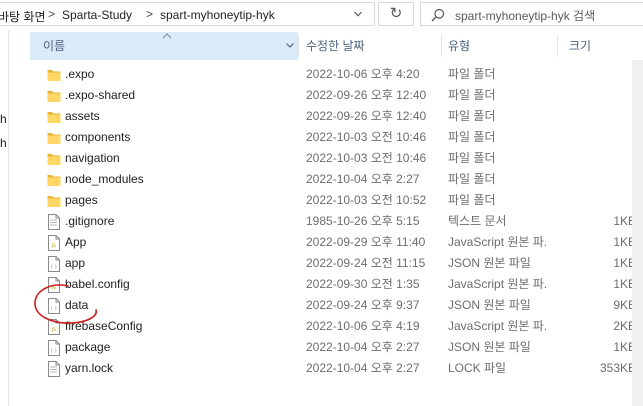 The width and height of the screenshot is (643, 406). I want to click on file-name: babel.config, so click(97, 284).